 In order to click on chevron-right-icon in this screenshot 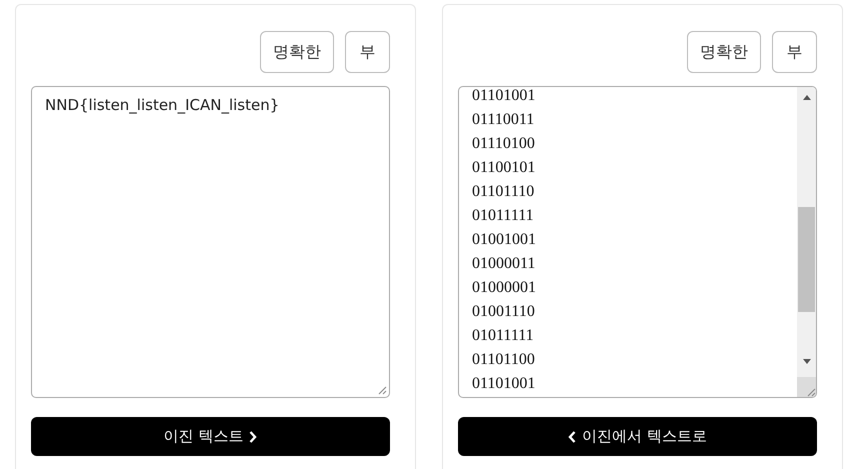, I will do `click(253, 436)`.